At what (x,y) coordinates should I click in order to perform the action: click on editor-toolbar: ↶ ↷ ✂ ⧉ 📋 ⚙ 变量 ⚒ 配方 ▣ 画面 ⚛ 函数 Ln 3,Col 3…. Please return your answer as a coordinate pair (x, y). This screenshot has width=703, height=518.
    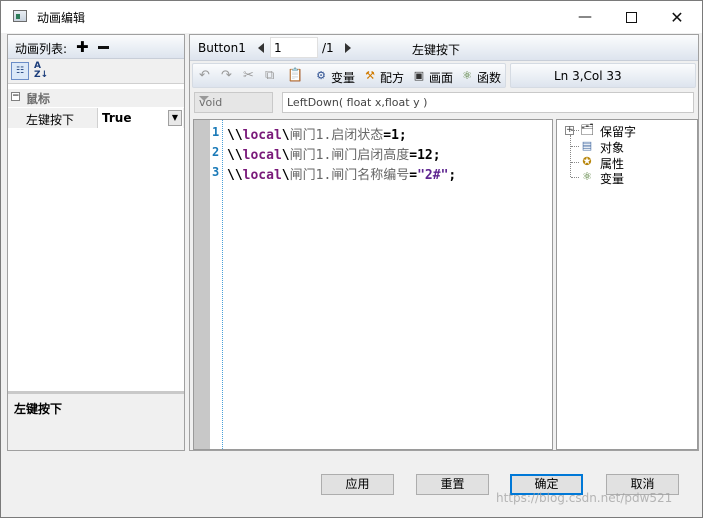
    Looking at the image, I should click on (444, 75).